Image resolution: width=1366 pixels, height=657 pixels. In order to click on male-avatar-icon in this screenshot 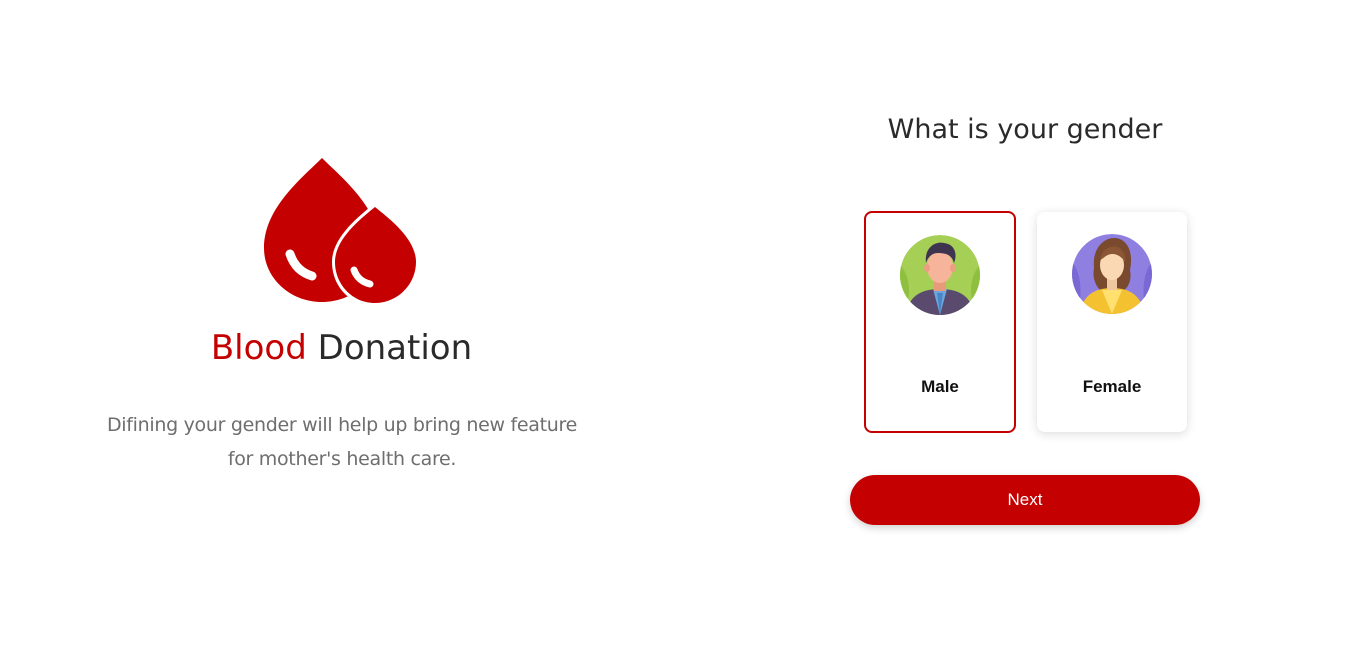, I will do `click(940, 275)`.